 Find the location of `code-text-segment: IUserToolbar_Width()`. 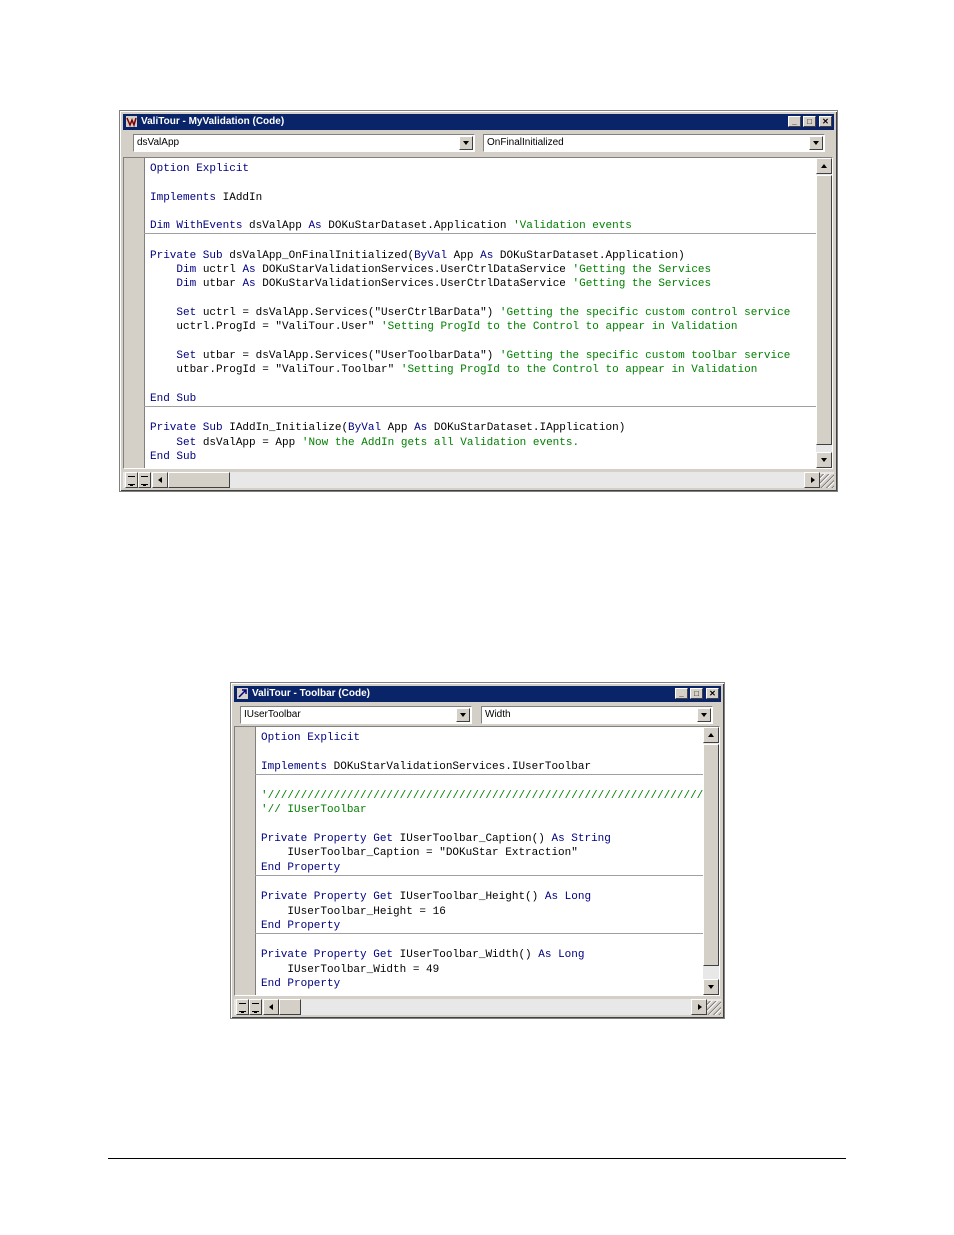

code-text-segment: IUserToolbar_Width() is located at coordinates (466, 955).